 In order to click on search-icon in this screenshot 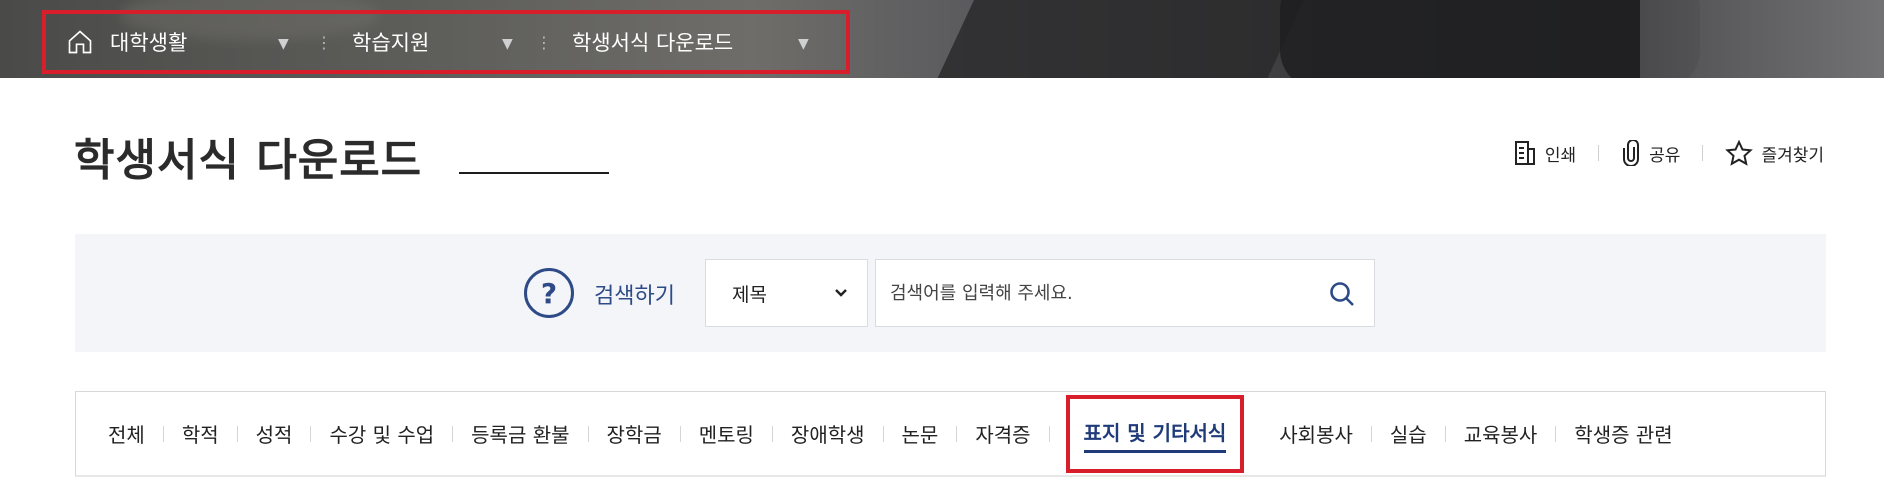, I will do `click(1342, 296)`.